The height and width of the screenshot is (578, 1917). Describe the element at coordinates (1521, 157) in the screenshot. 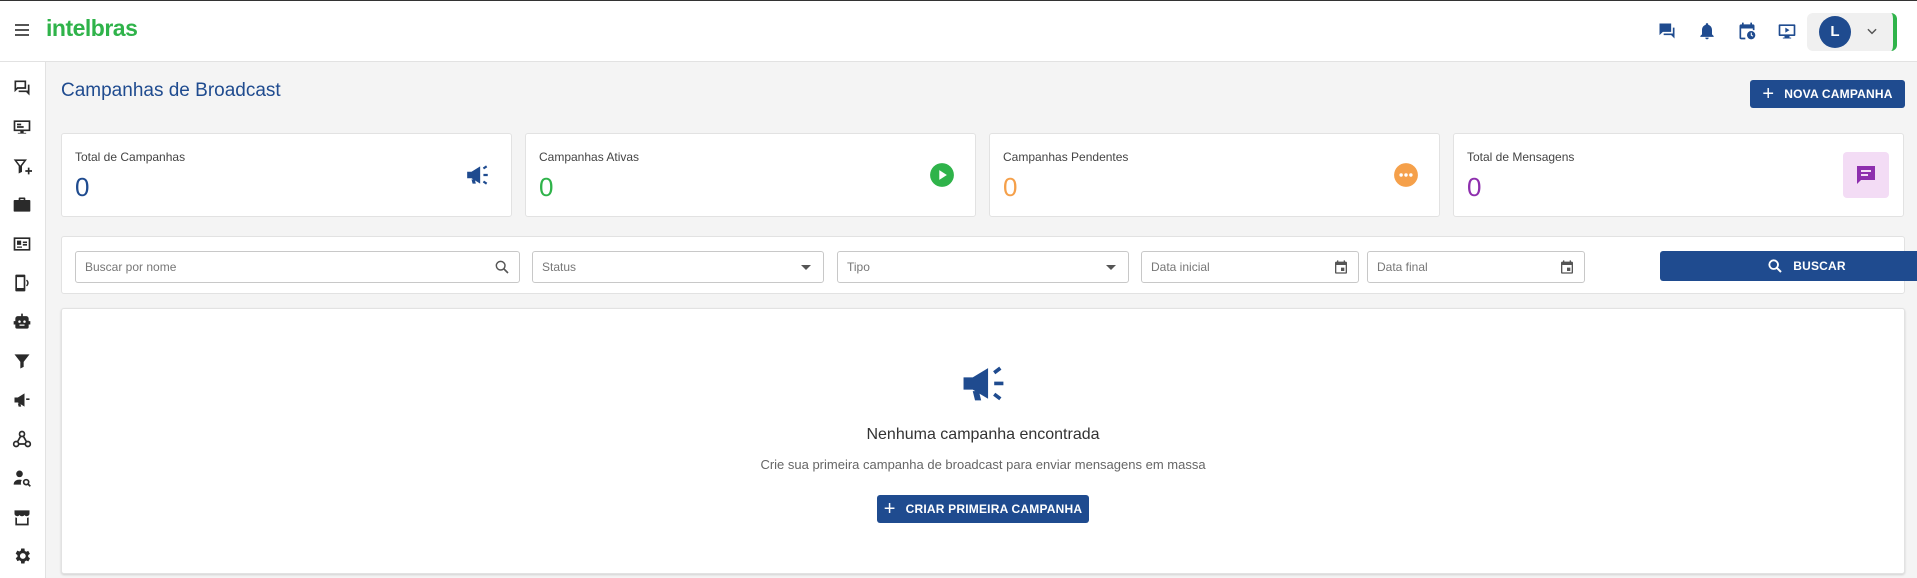

I see `stat-label: Total de Mensagens` at that location.